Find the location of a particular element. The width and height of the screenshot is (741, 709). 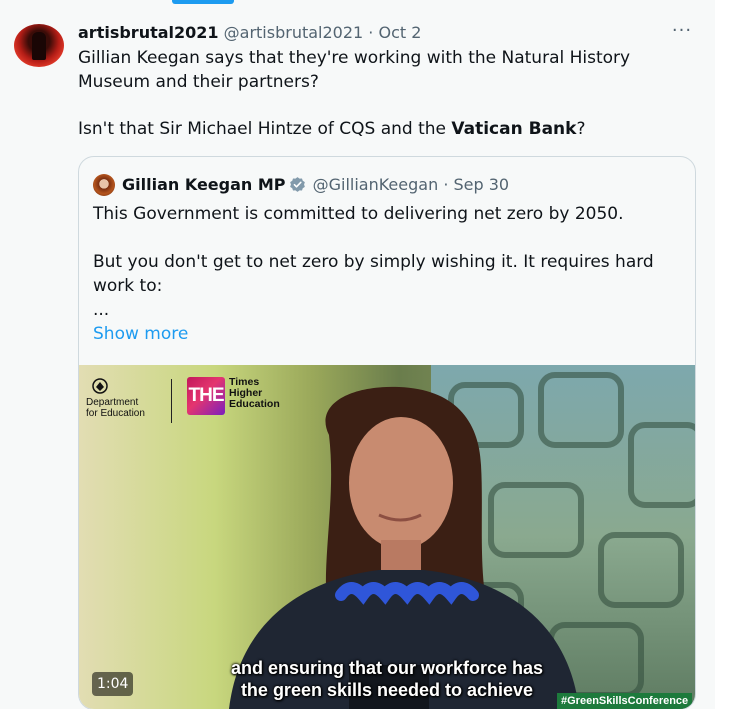

tweet-date: Oct 2 is located at coordinates (399, 32).